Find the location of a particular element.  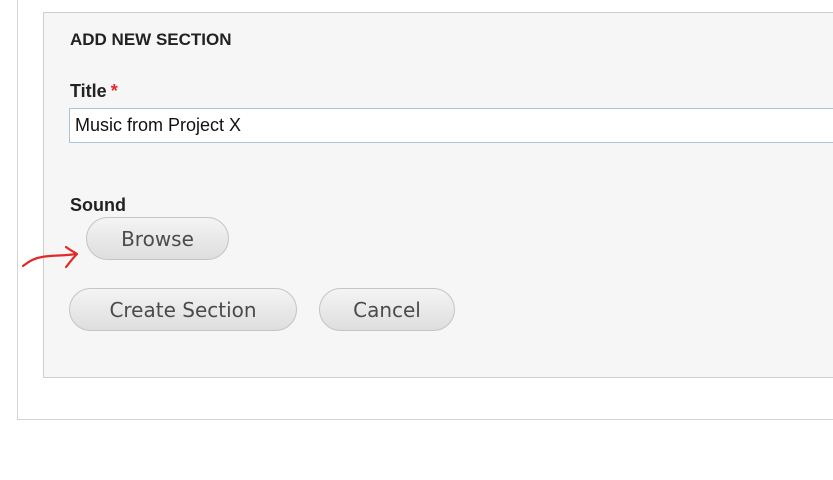

title-input is located at coordinates (451, 125).